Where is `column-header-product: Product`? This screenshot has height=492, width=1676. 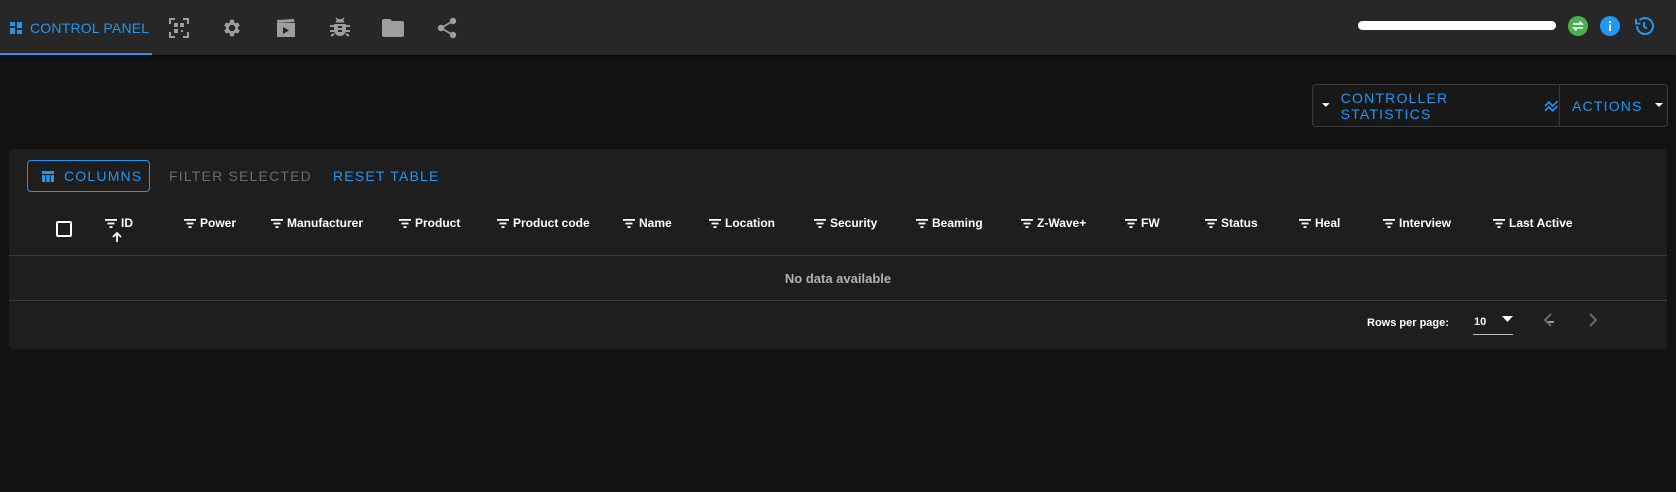 column-header-product: Product is located at coordinates (429, 223).